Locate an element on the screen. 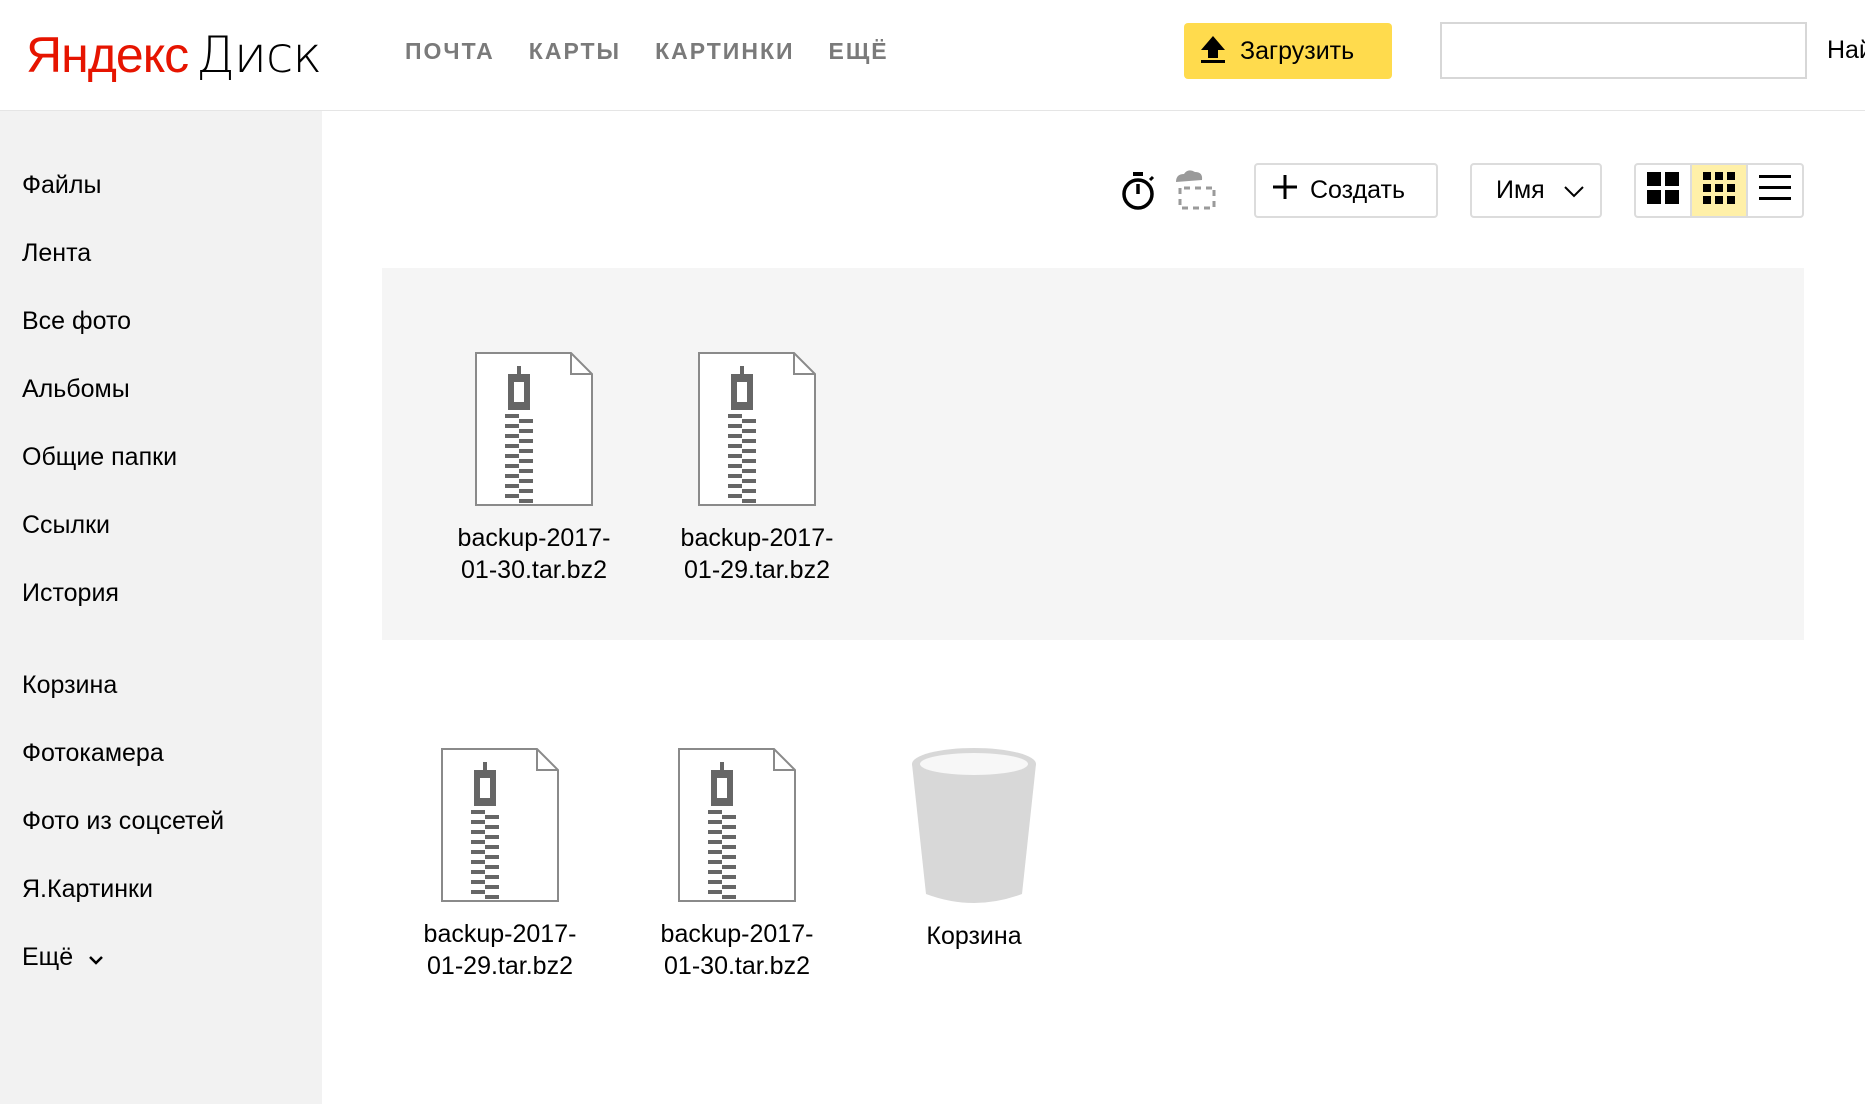  sidebar-item-more: Ещё is located at coordinates (63, 958).